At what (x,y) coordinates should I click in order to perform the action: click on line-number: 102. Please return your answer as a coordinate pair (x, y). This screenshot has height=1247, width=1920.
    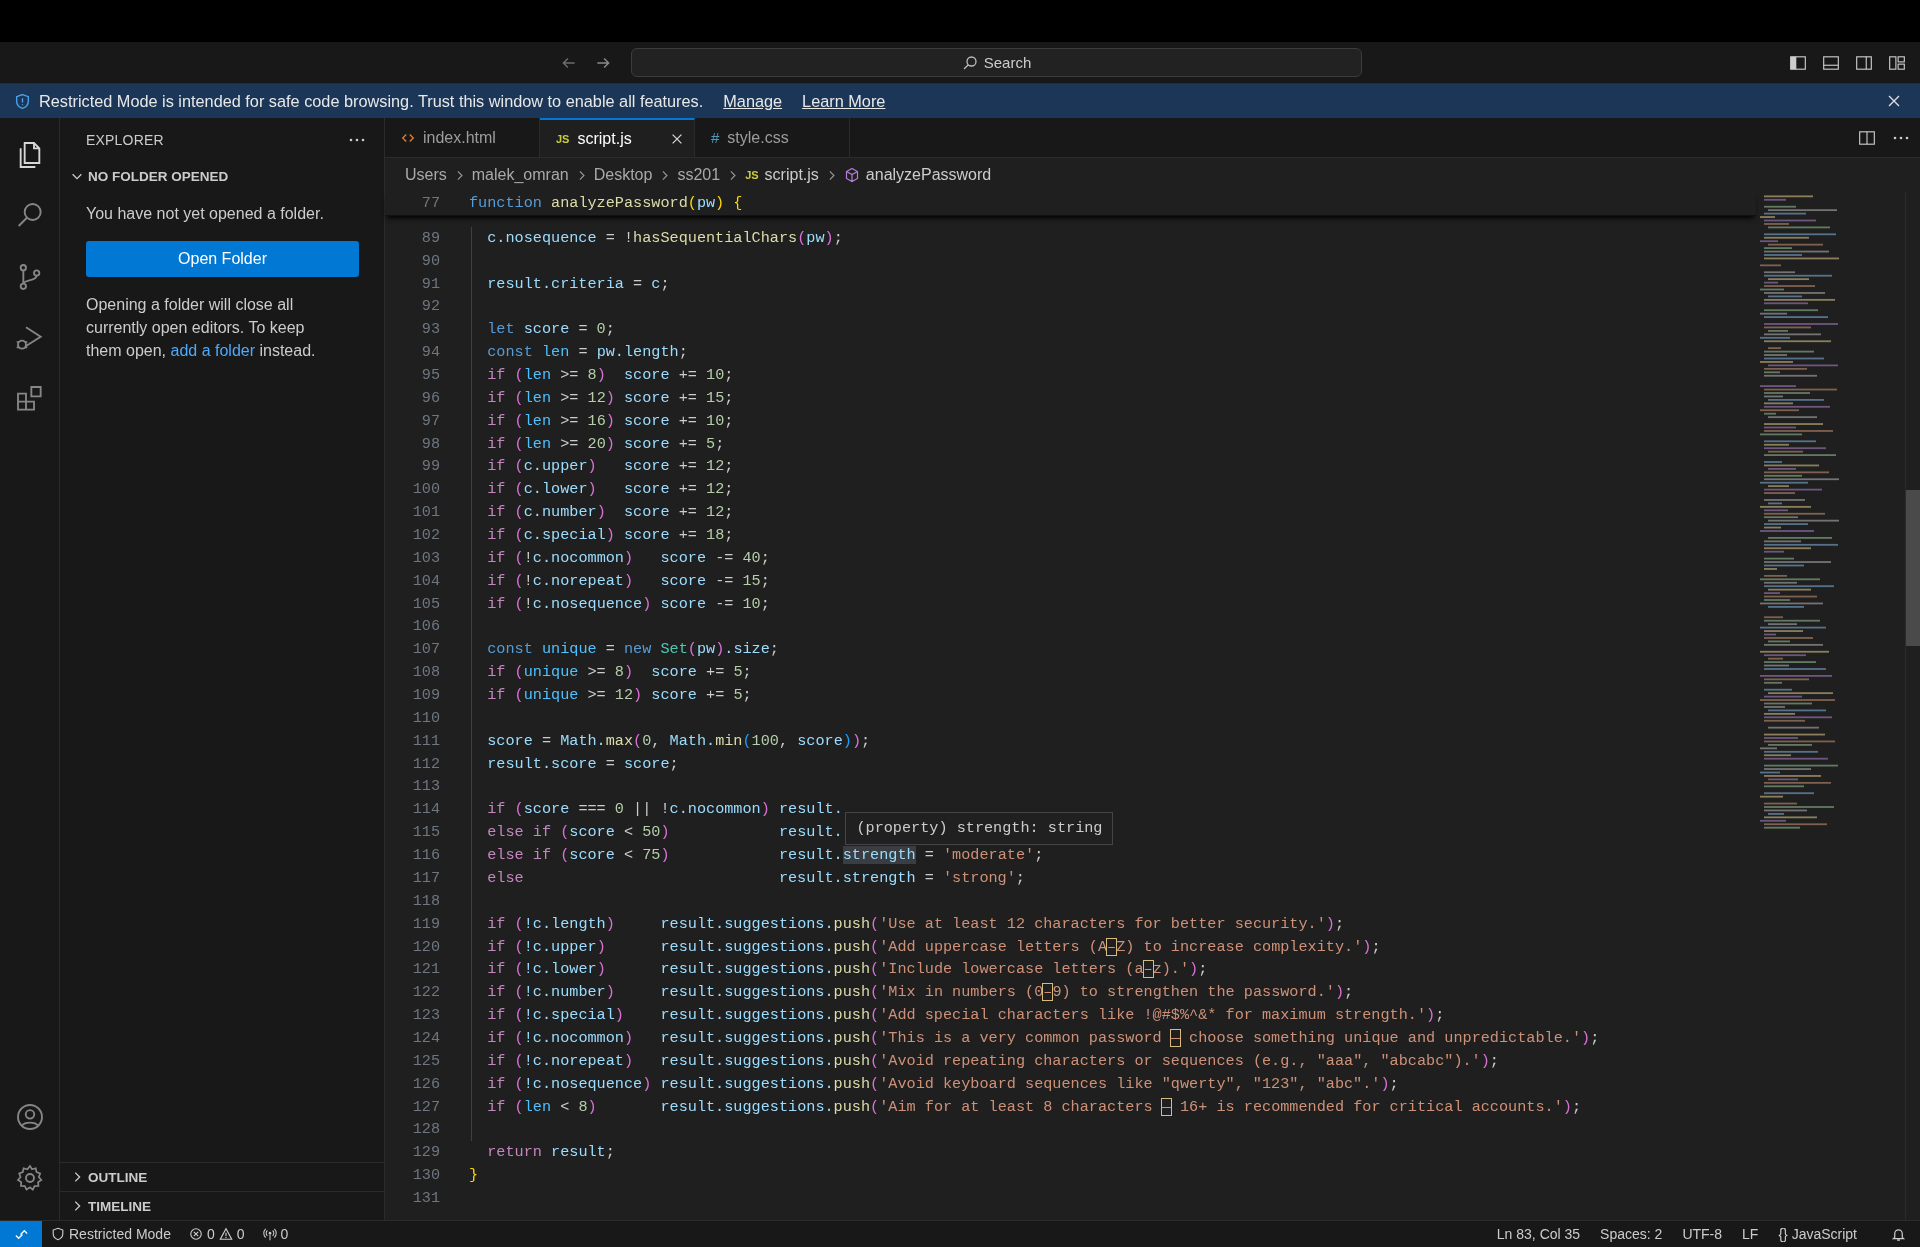
    Looking at the image, I should click on (425, 536).